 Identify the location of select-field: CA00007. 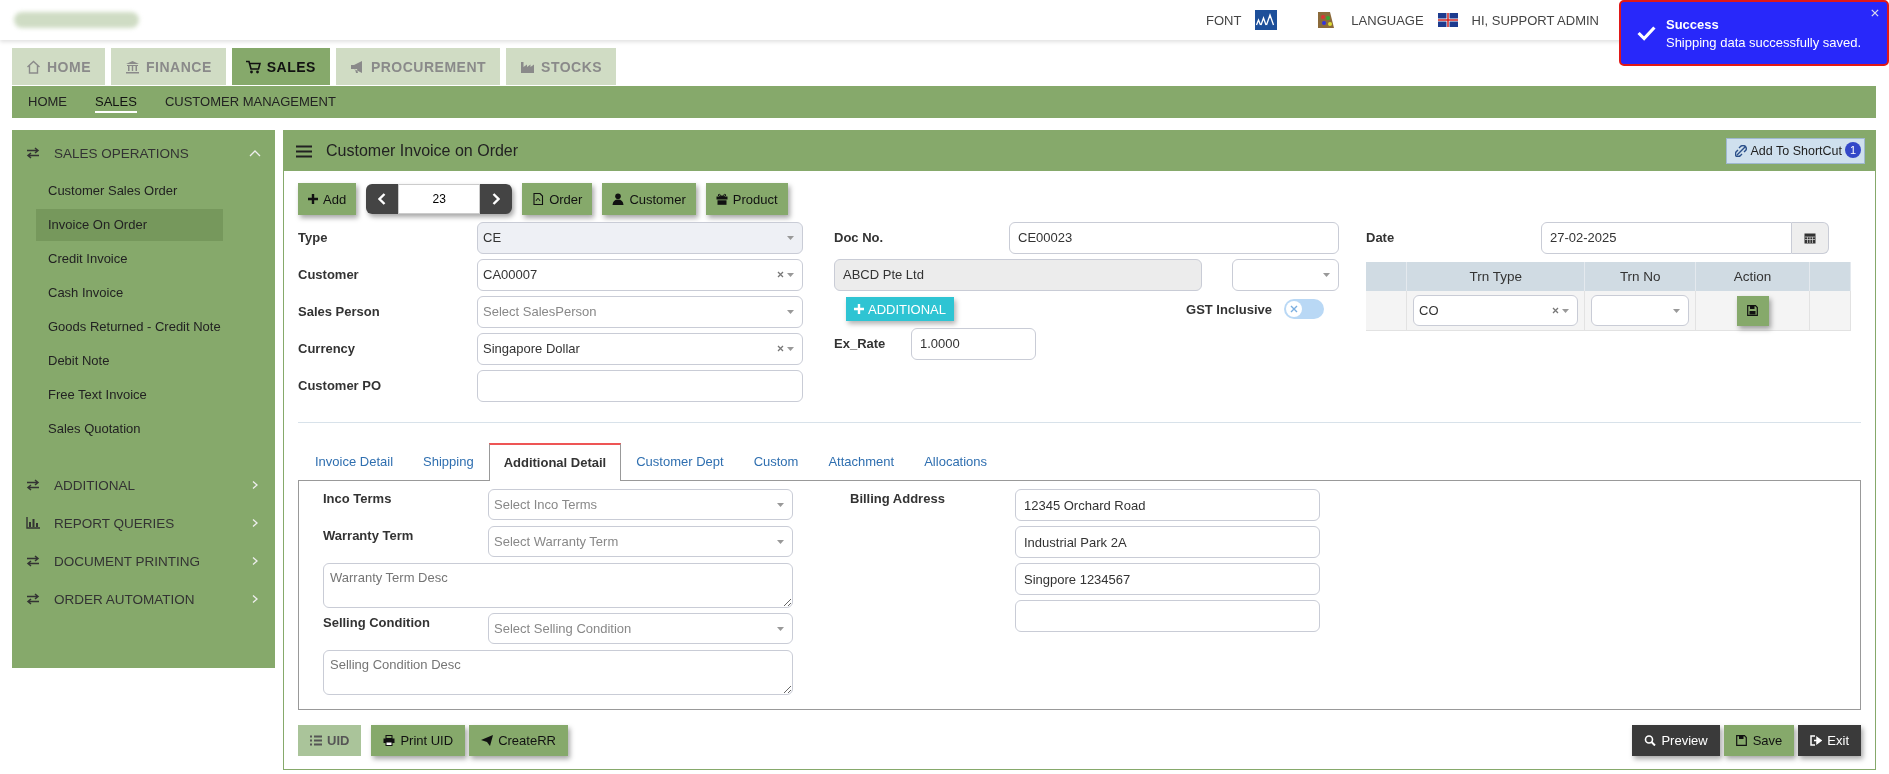
(640, 274).